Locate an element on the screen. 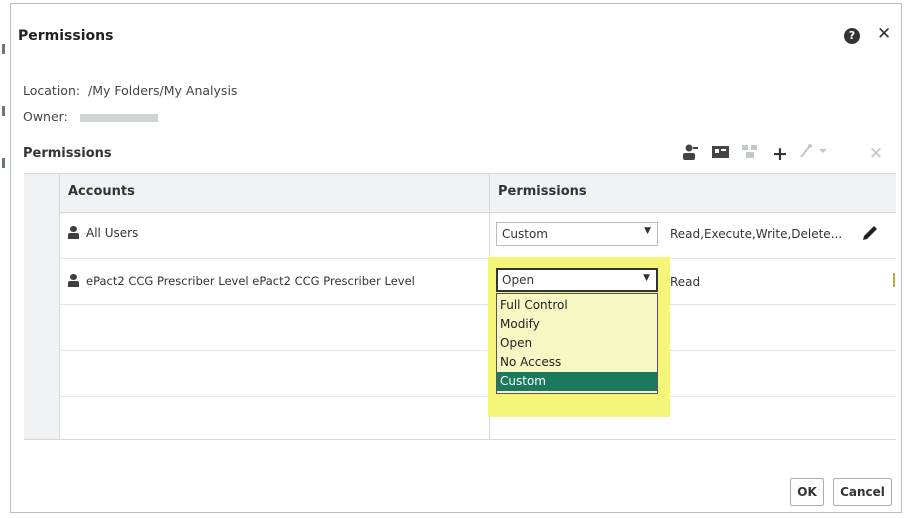  pencil-icon is located at coordinates (870, 233).